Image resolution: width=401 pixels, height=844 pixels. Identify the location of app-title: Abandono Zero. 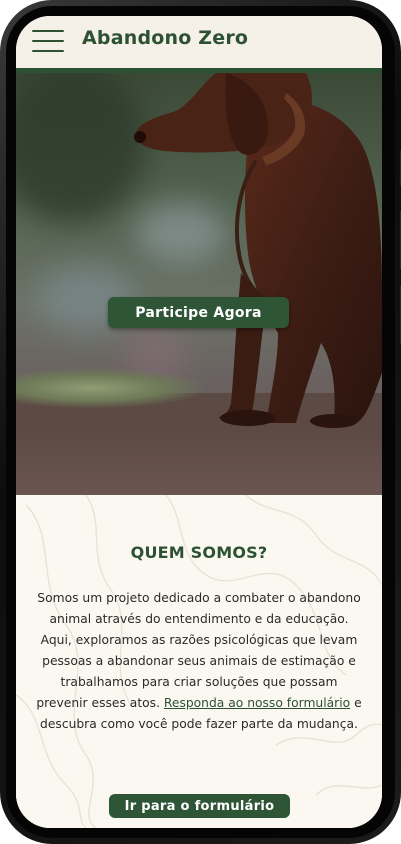
(165, 38).